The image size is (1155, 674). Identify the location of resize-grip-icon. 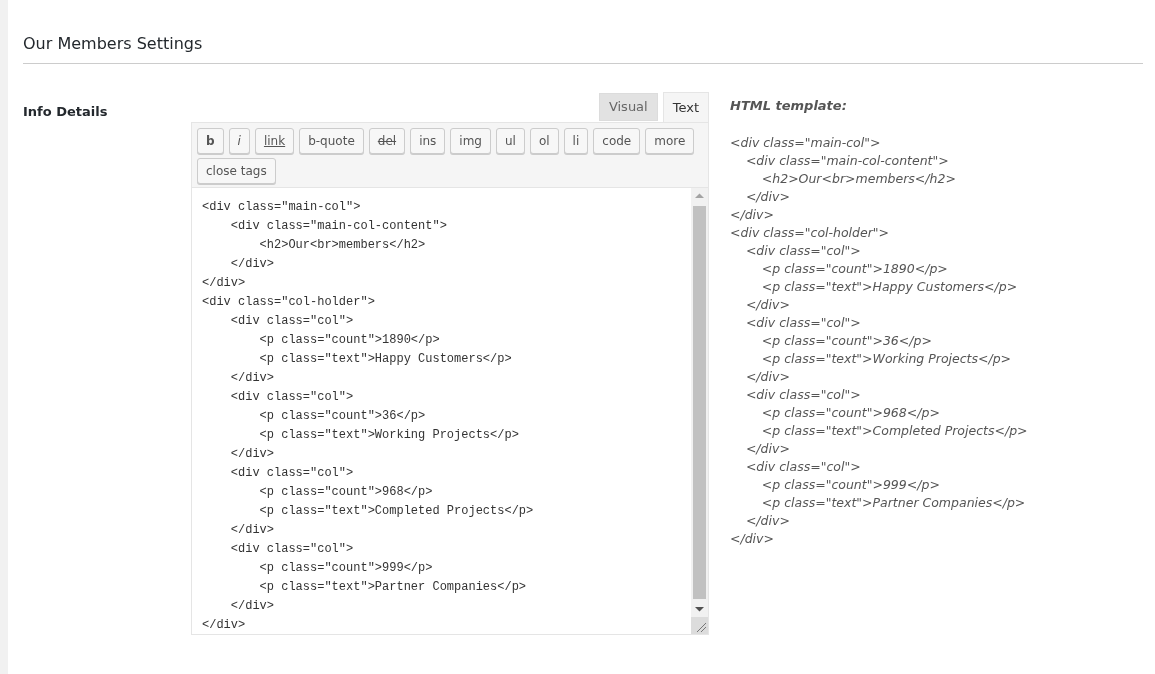
(699, 626).